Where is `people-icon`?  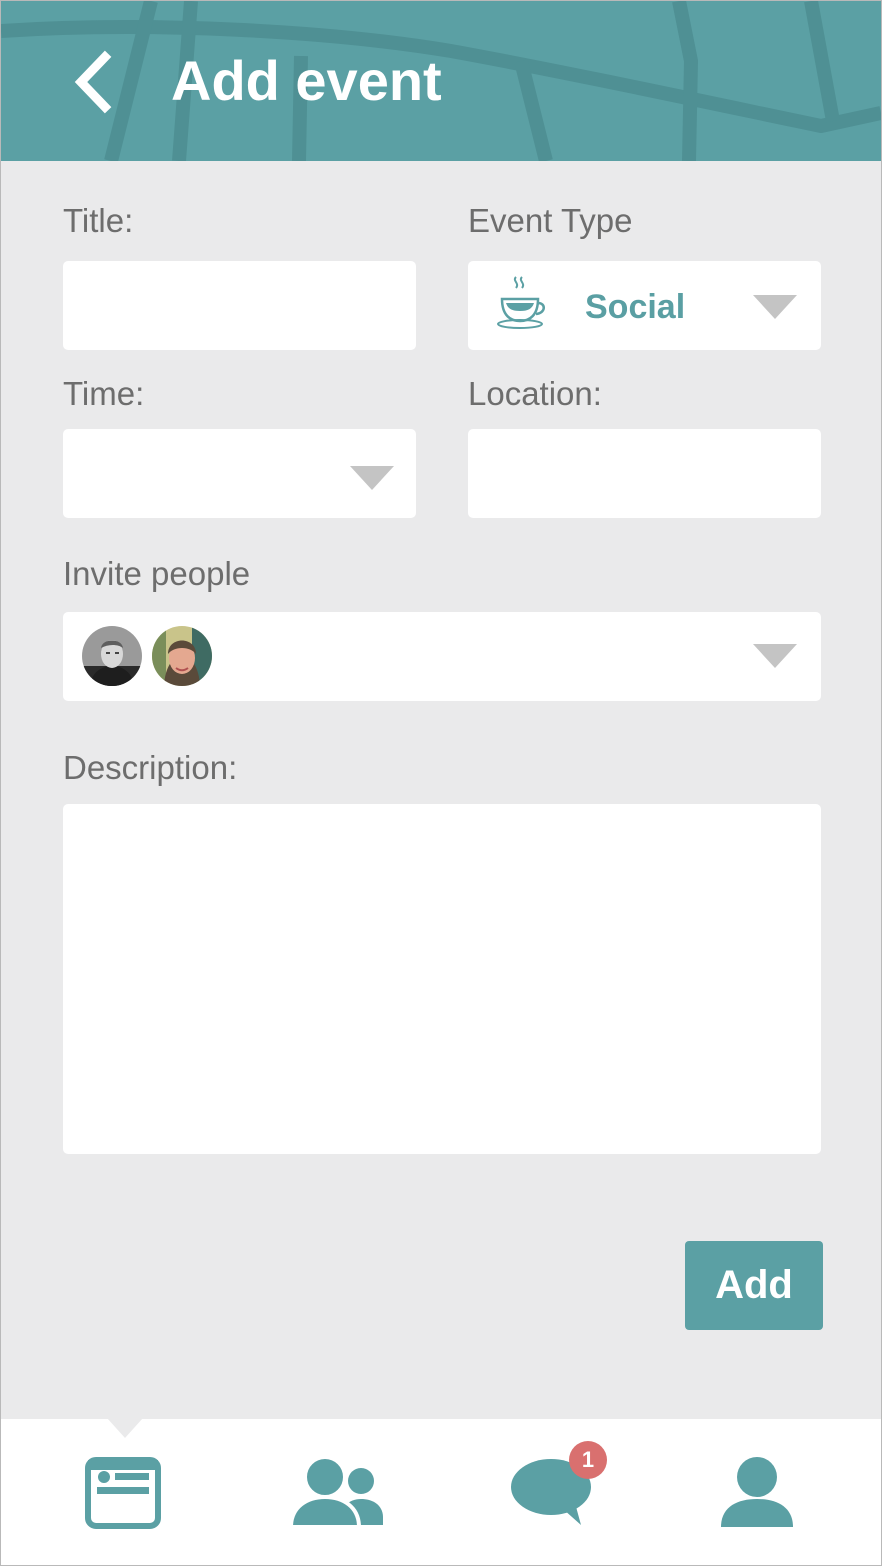 people-icon is located at coordinates (335, 1492).